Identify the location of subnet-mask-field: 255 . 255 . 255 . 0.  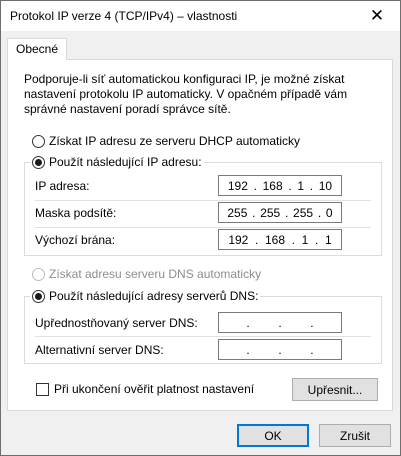
(280, 212).